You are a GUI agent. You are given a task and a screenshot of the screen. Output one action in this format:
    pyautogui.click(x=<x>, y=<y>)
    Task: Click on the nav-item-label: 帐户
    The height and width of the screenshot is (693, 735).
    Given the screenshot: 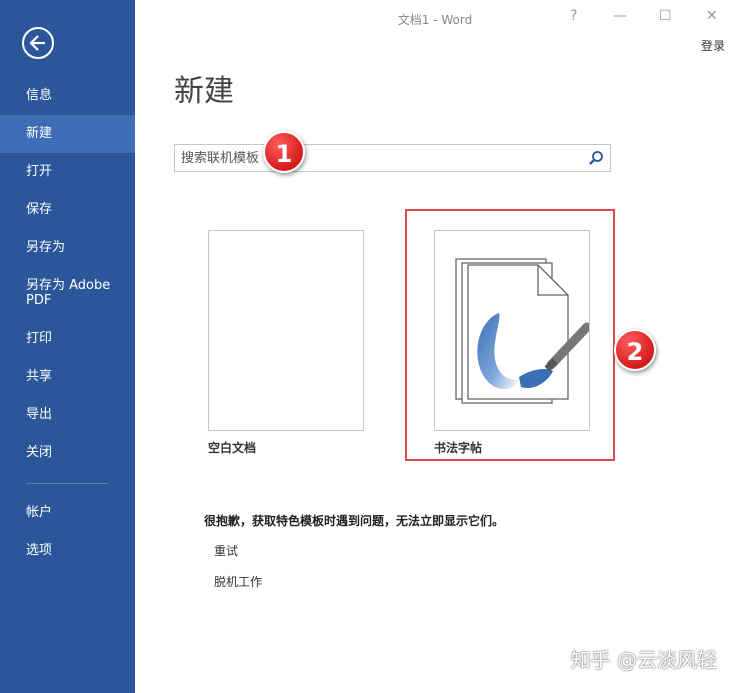 What is the action you would take?
    pyautogui.click(x=39, y=512)
    